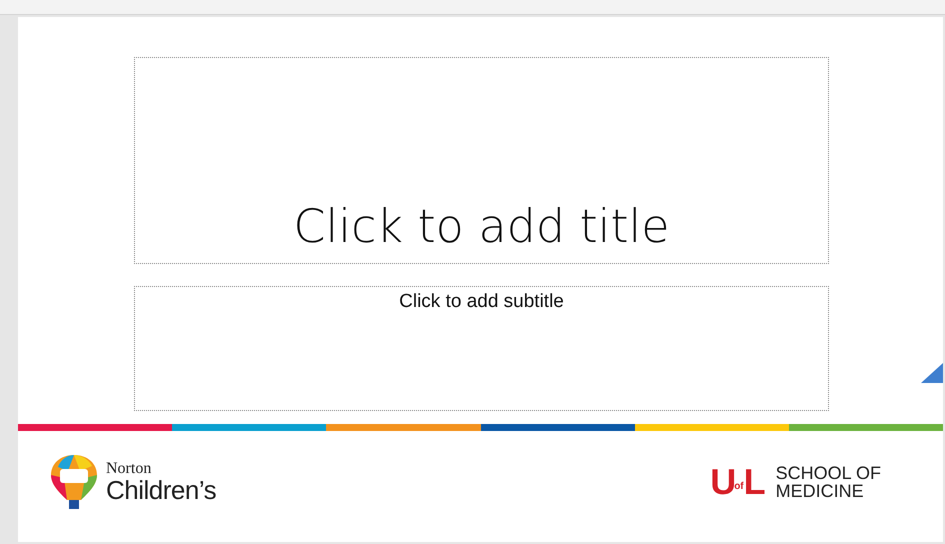 The width and height of the screenshot is (945, 544). Describe the element at coordinates (481, 302) in the screenshot. I see `subtitle-placeholder-text: Click to add subtitle` at that location.